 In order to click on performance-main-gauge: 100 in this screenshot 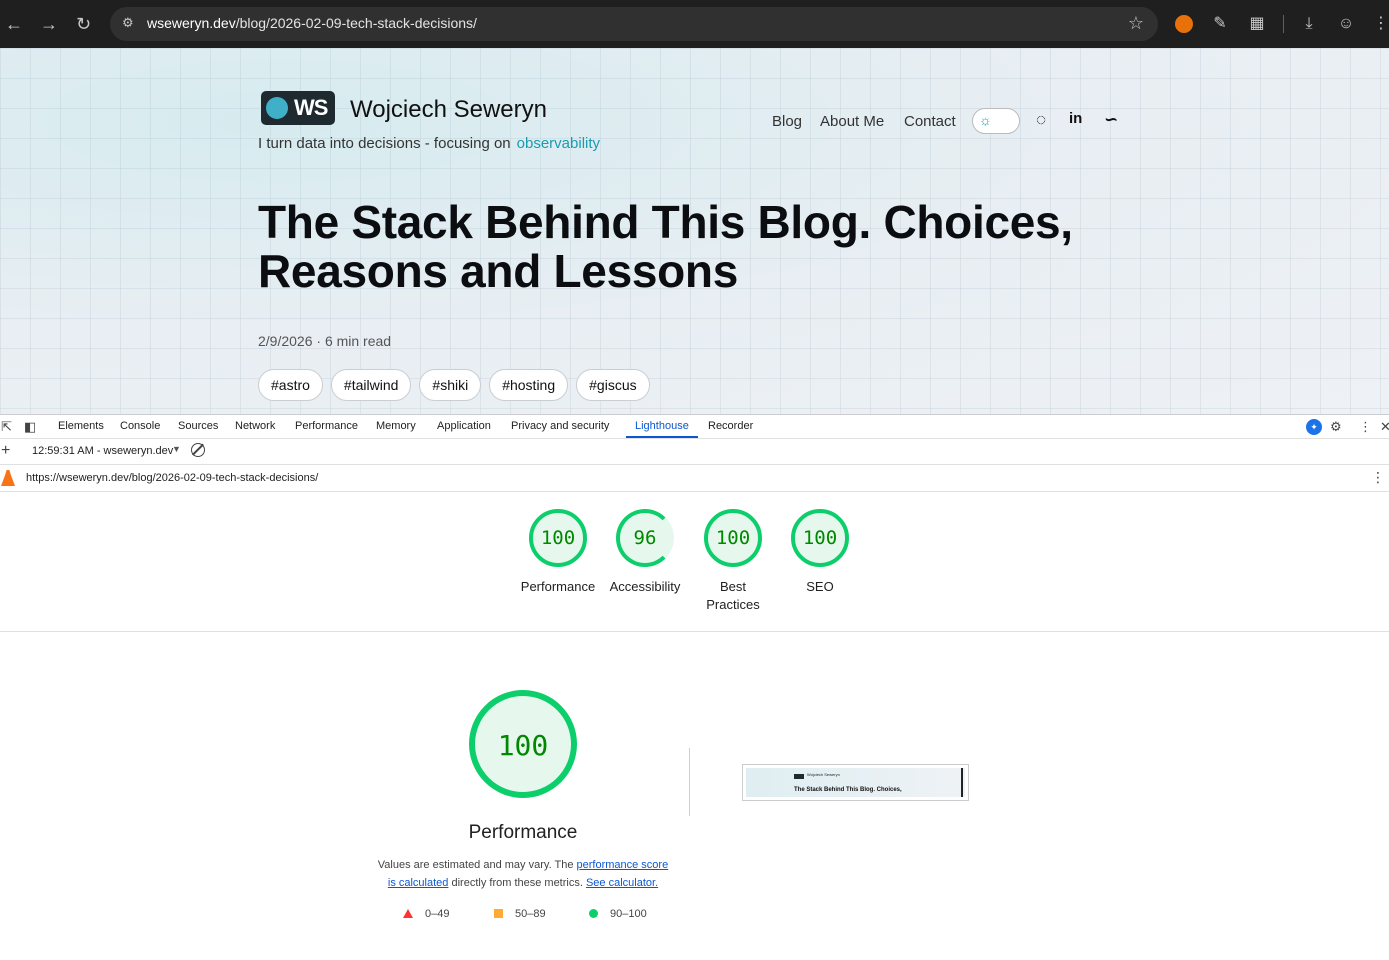, I will do `click(523, 744)`.